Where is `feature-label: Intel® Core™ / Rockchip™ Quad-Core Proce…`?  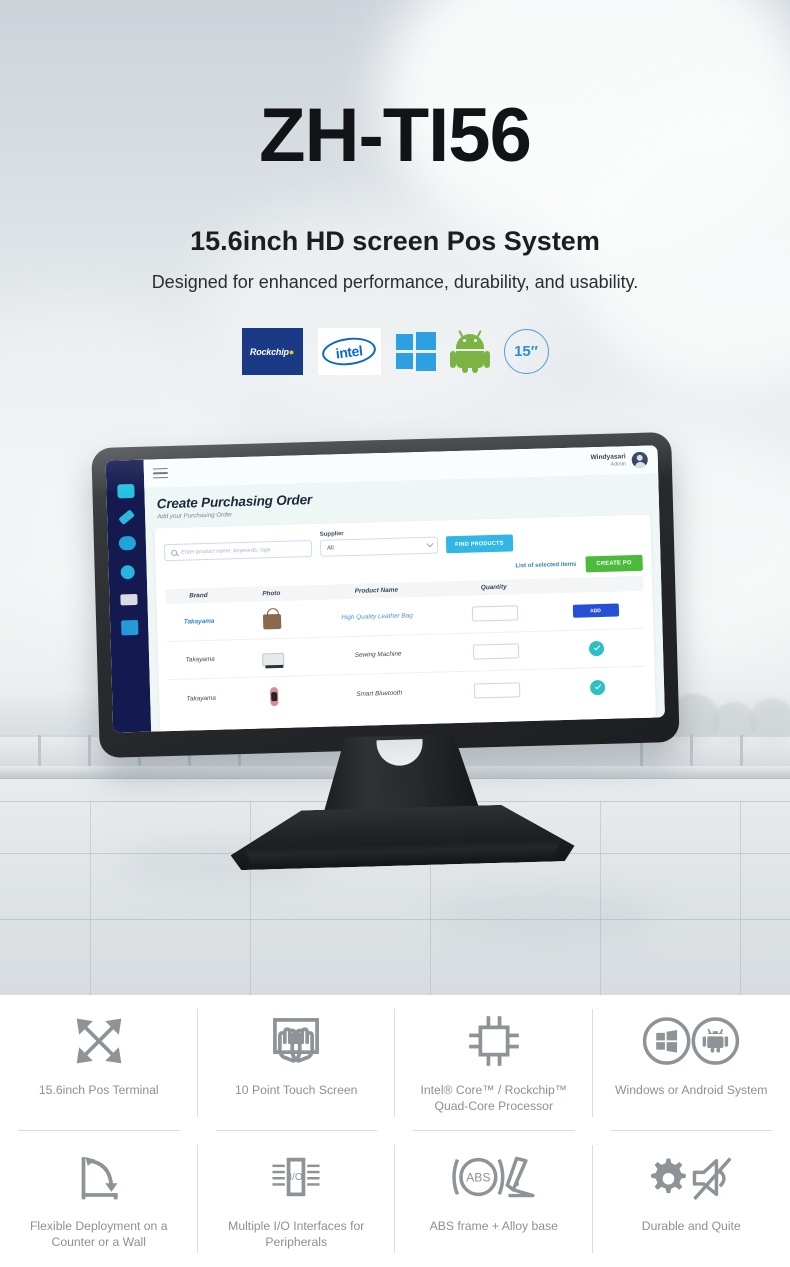
feature-label: Intel® Core™ / Rockchip™ Quad-Core Proce… is located at coordinates (493, 1098).